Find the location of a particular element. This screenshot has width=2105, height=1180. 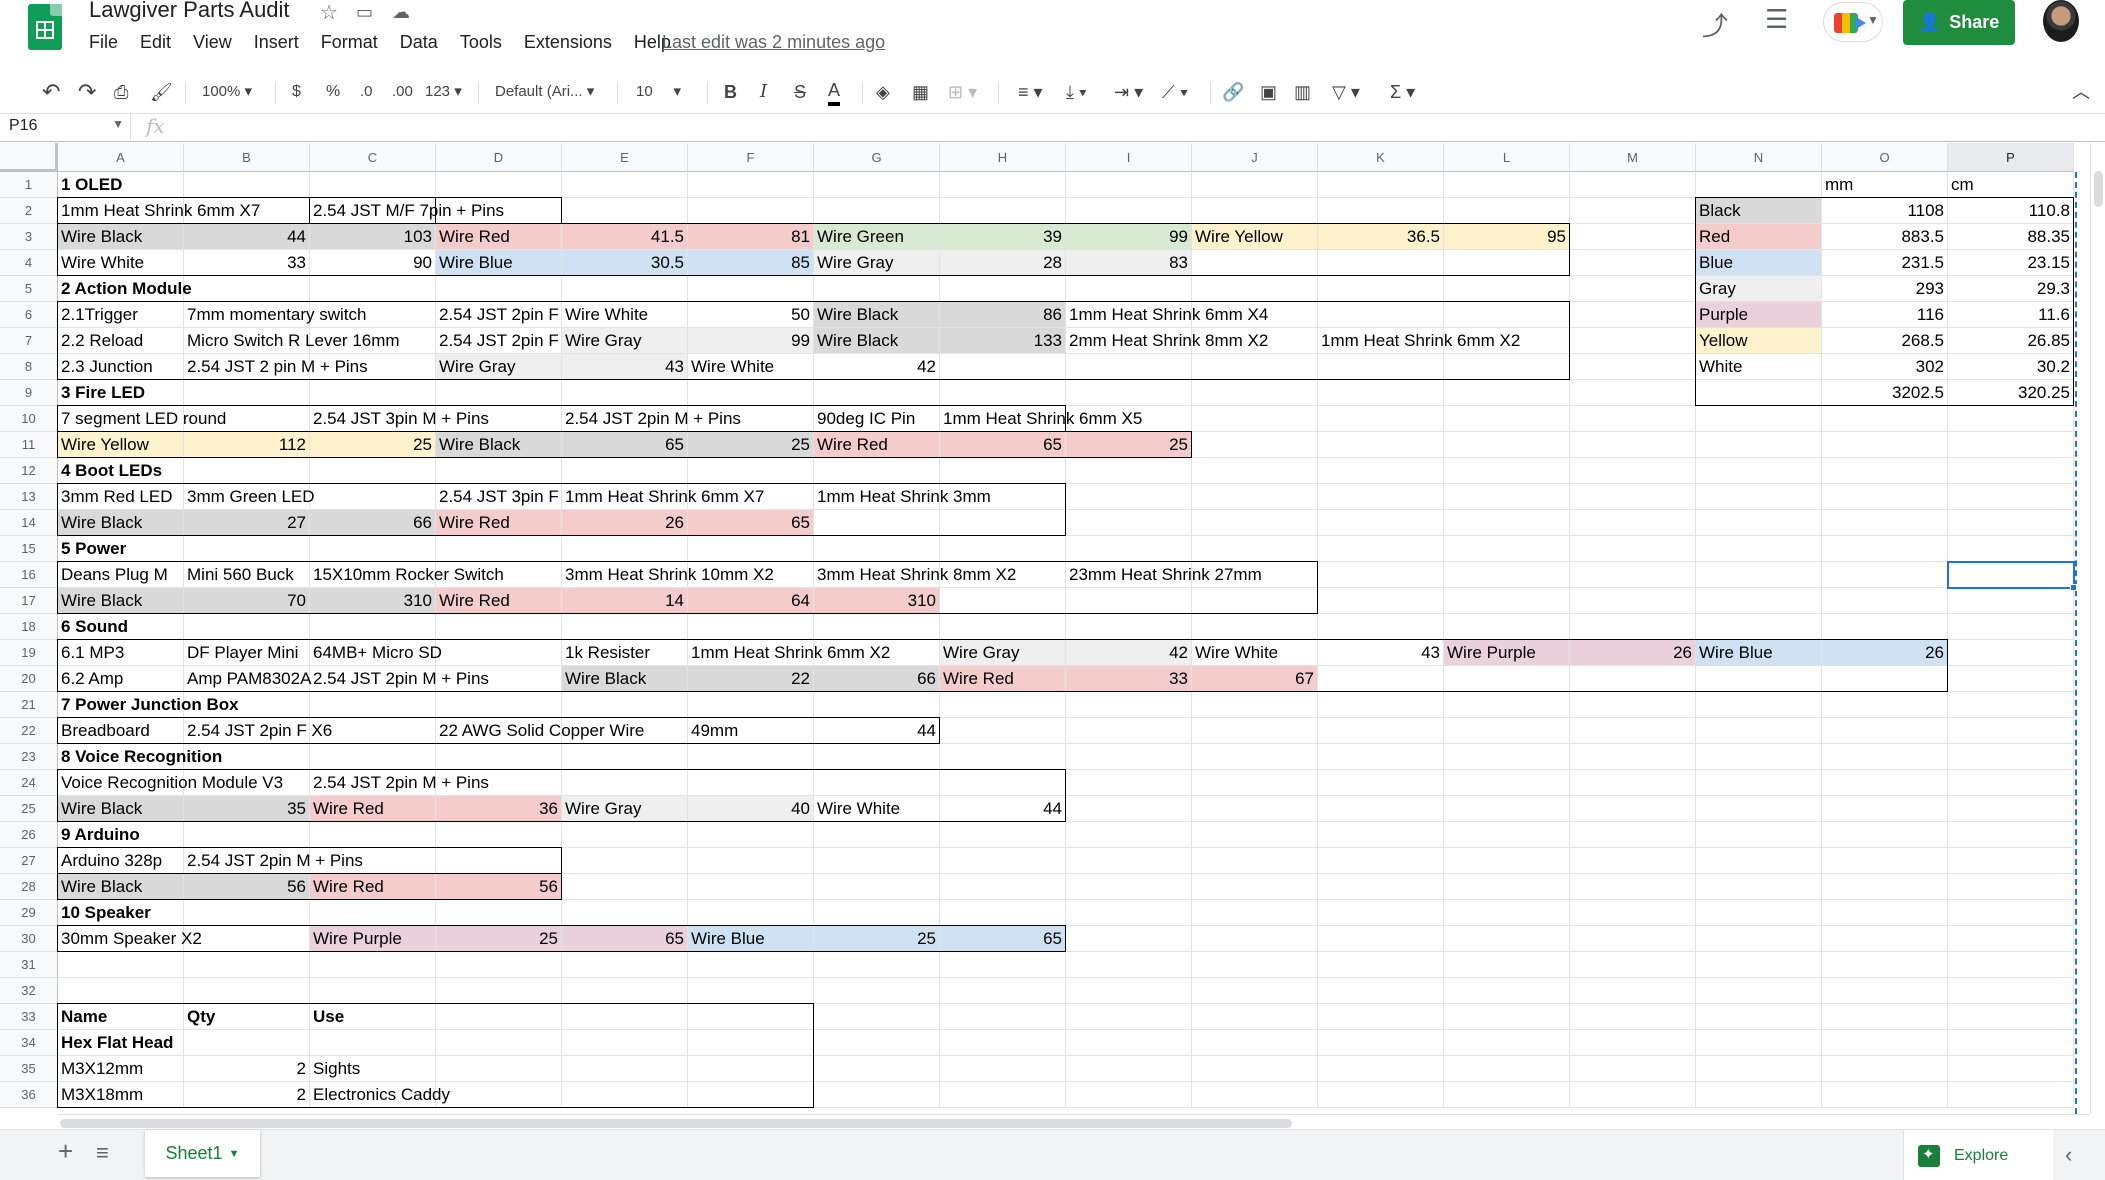

document-title: Lawgiver Parts Audit is located at coordinates (189, 11).